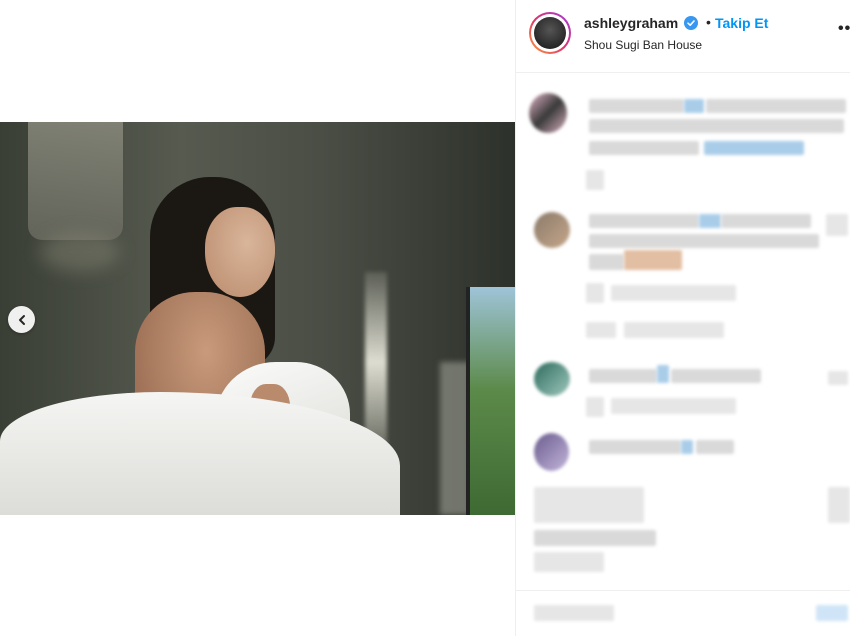 Image resolution: width=850 pixels, height=636 pixels. I want to click on avatar, so click(550, 33).